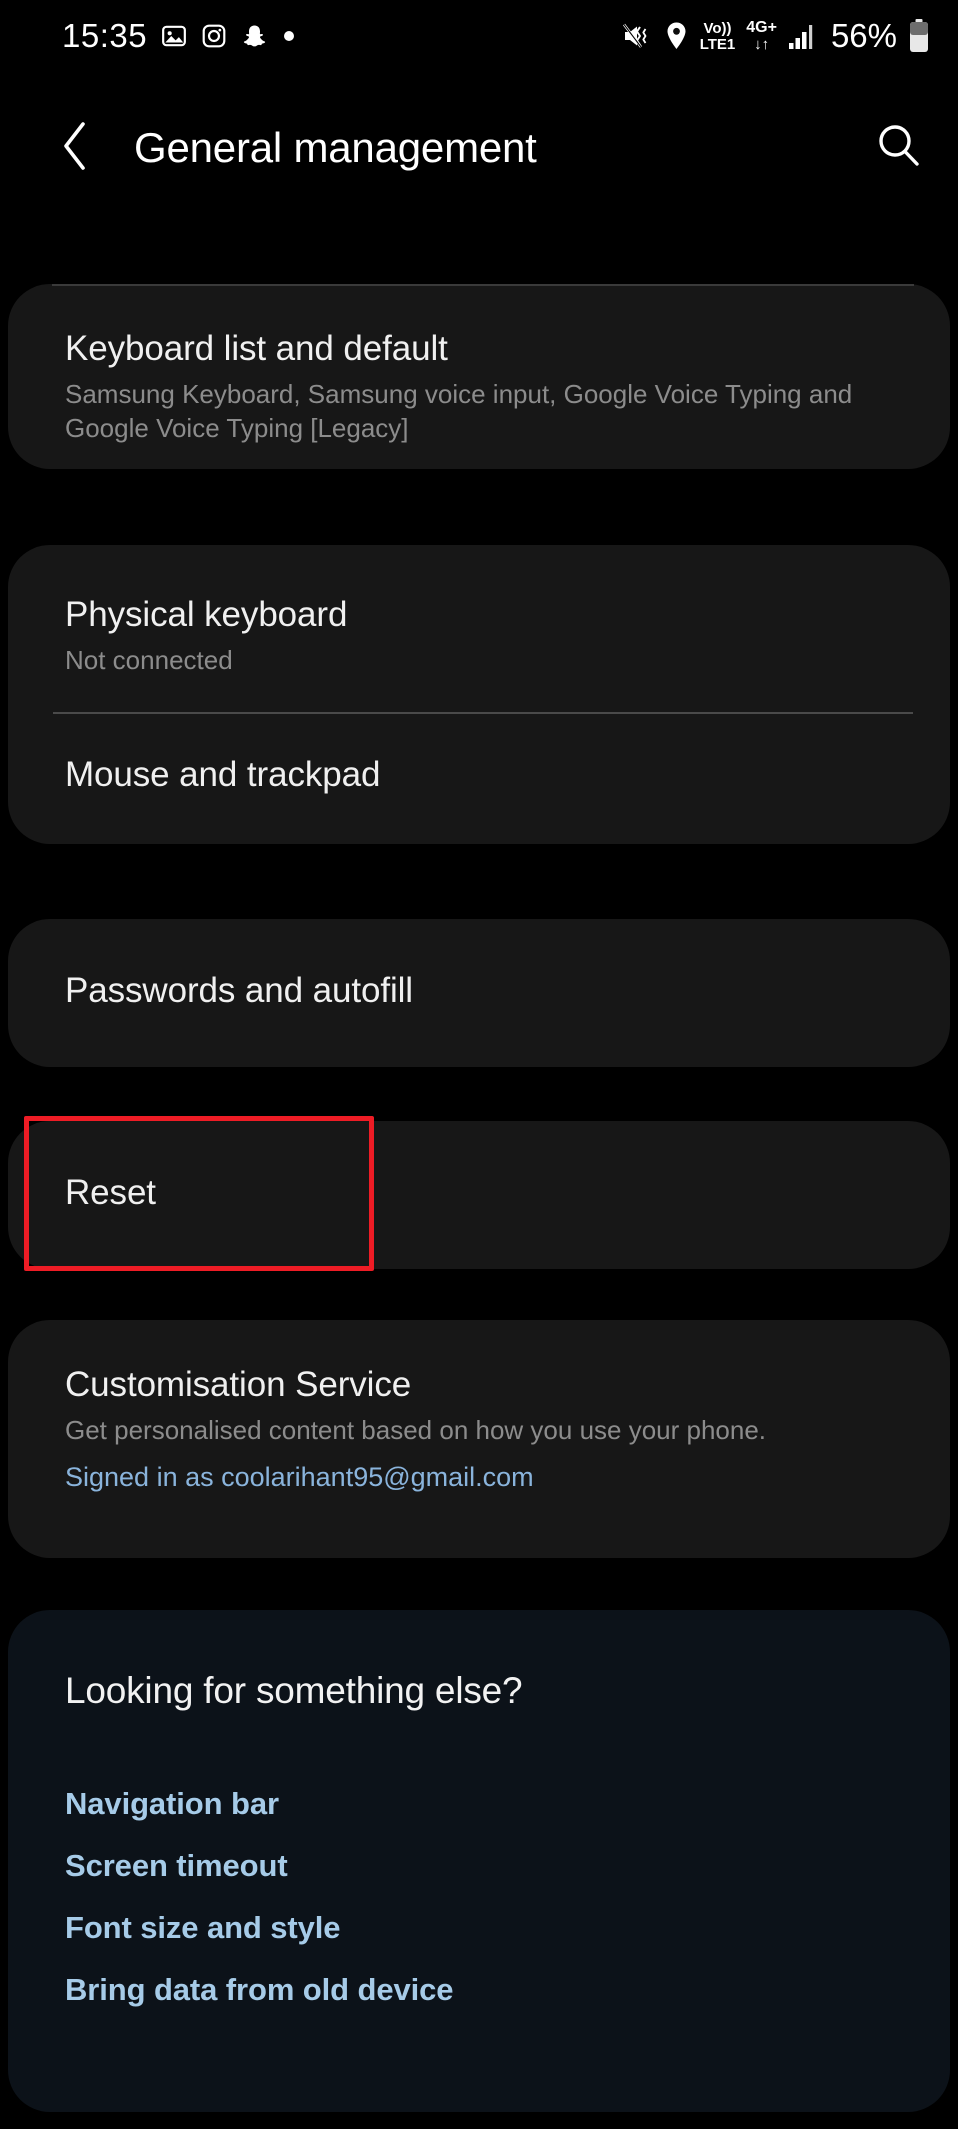  I want to click on quick-link-screen-timeout: Screen timeout, so click(176, 1866).